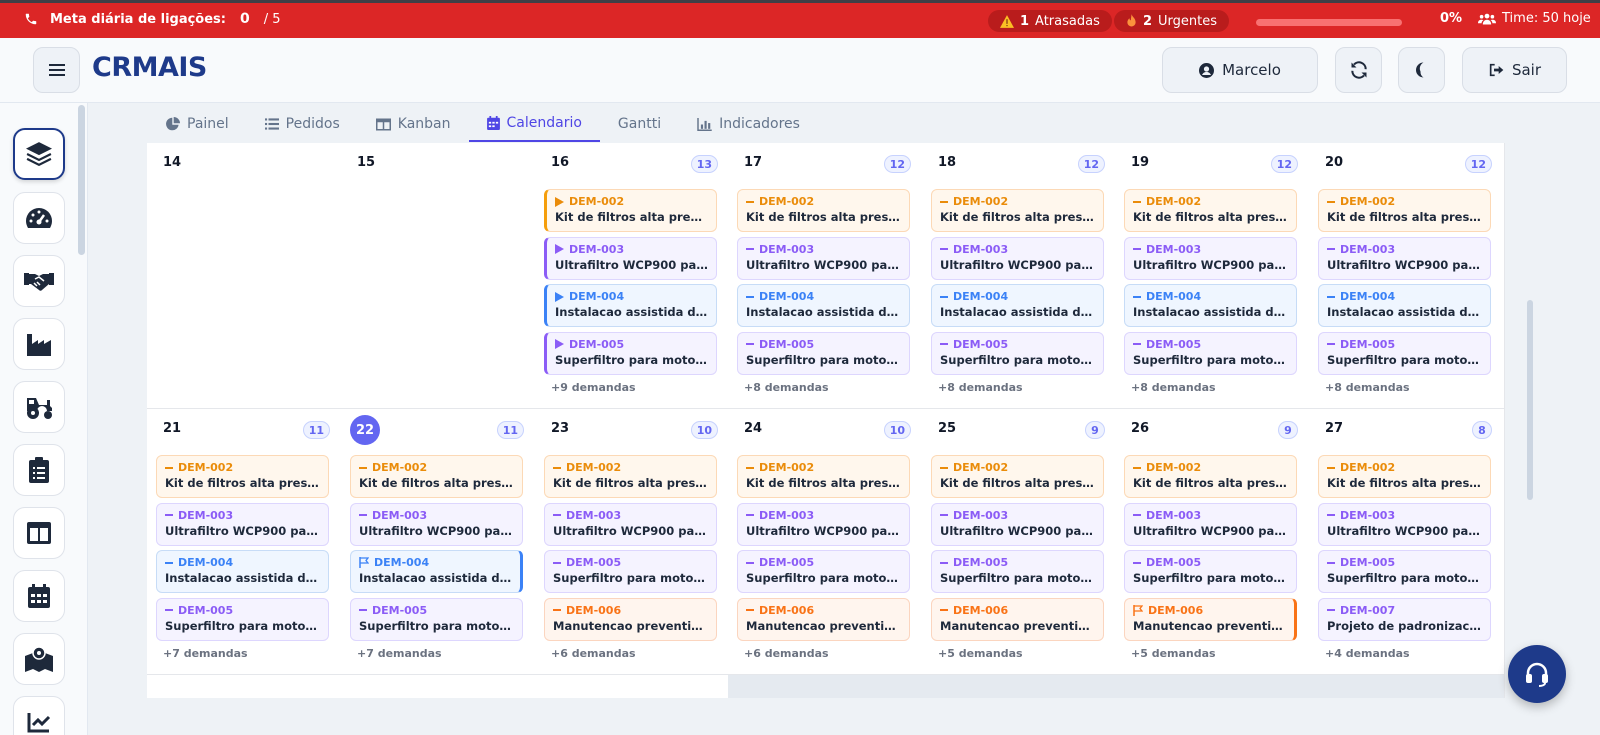 The width and height of the screenshot is (1600, 735). What do you see at coordinates (56, 70) in the screenshot?
I see `menu-toggle-button` at bounding box center [56, 70].